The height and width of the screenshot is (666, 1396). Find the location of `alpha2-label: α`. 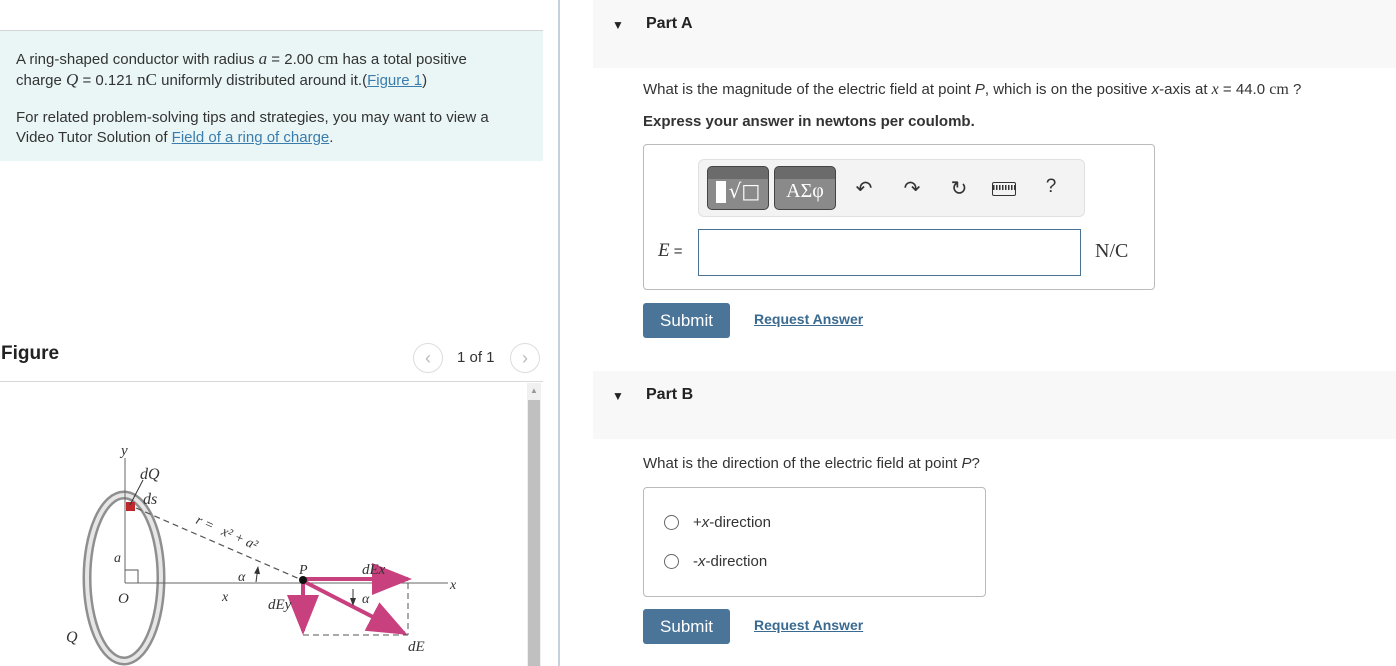

alpha2-label: α is located at coordinates (366, 599).